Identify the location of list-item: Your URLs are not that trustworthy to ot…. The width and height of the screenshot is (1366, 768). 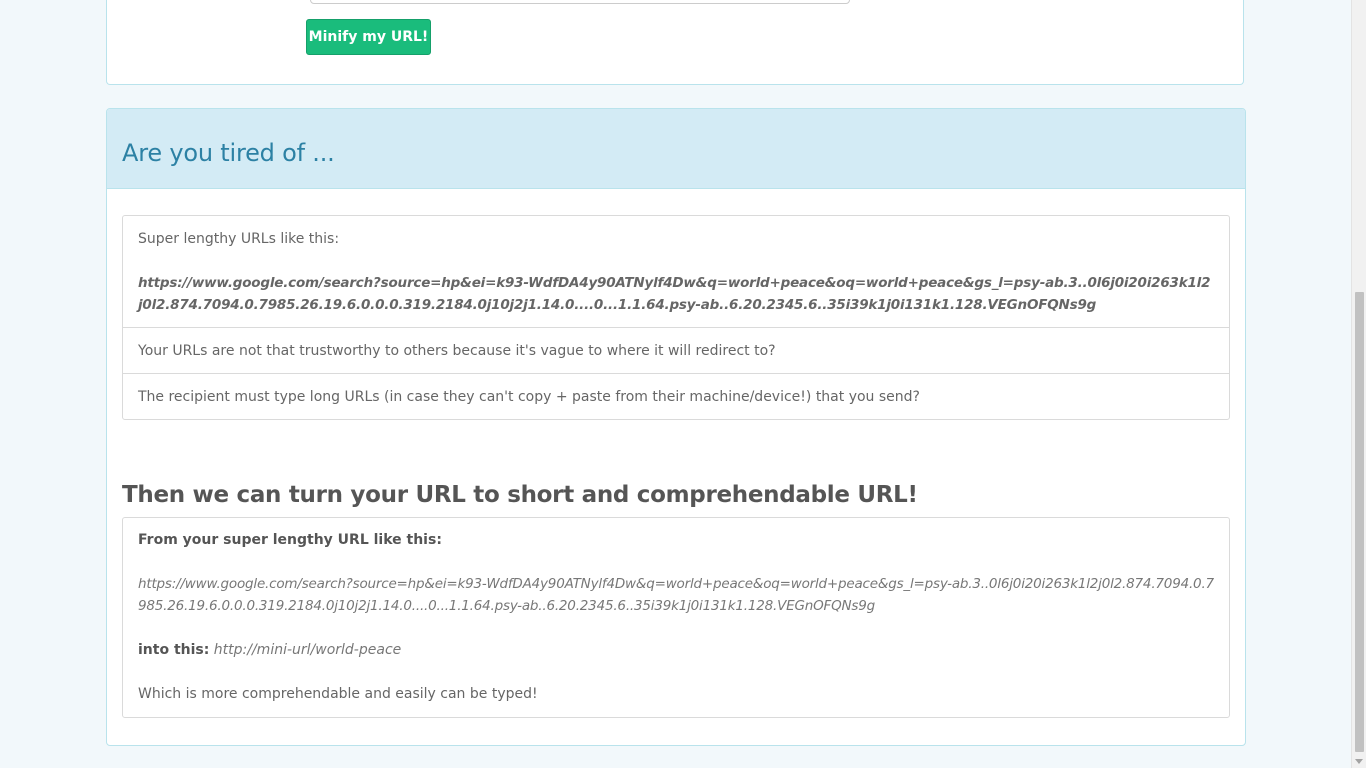
(676, 350).